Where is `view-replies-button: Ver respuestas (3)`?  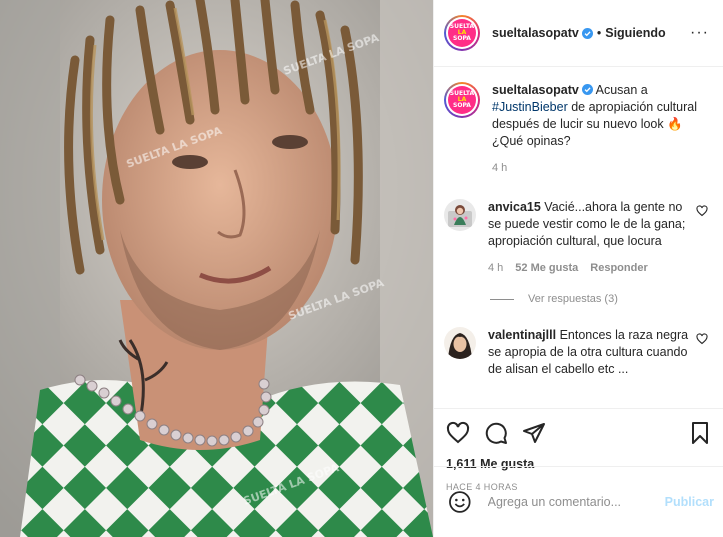 view-replies-button: Ver respuestas (3) is located at coordinates (601, 299).